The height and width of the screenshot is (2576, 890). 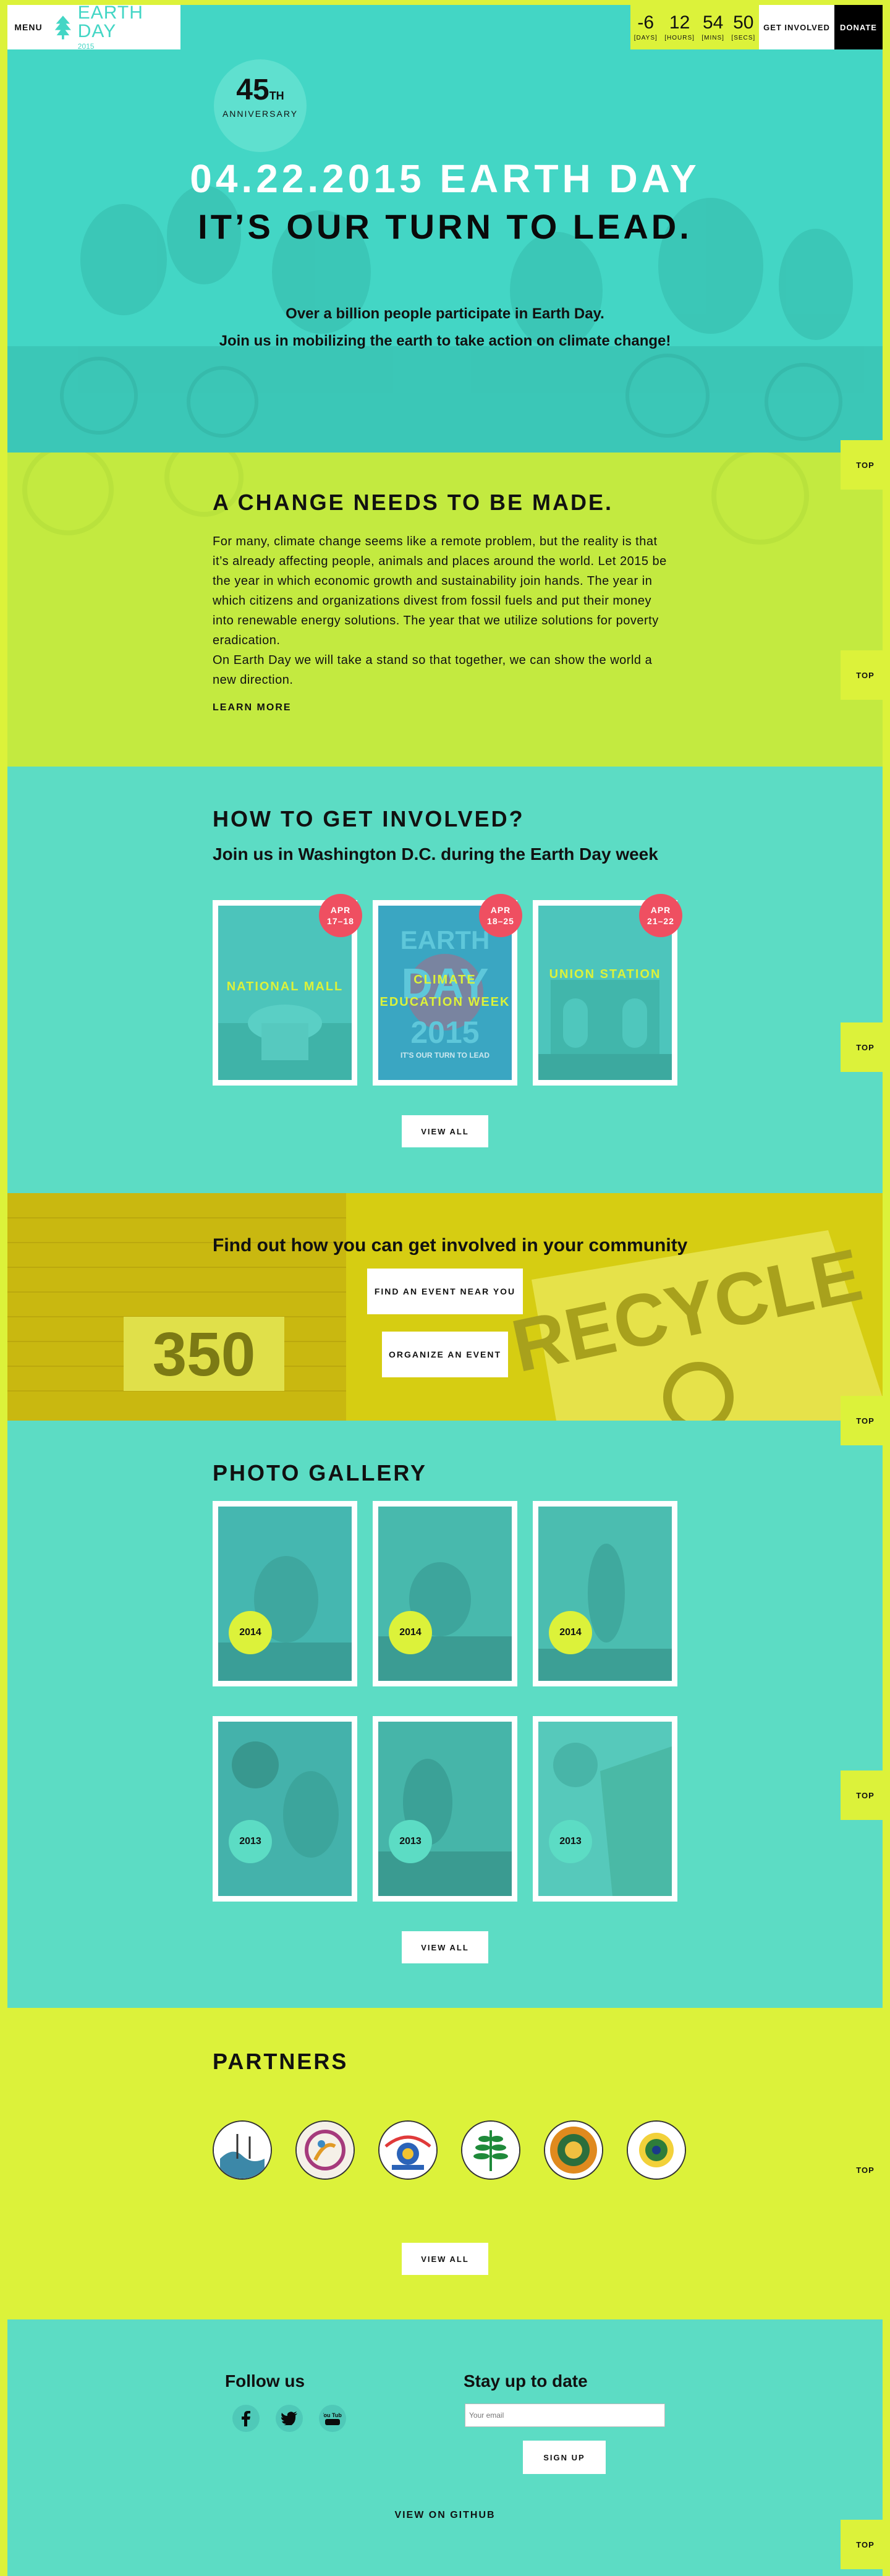 I want to click on poster-text: EARTH, so click(x=445, y=939).